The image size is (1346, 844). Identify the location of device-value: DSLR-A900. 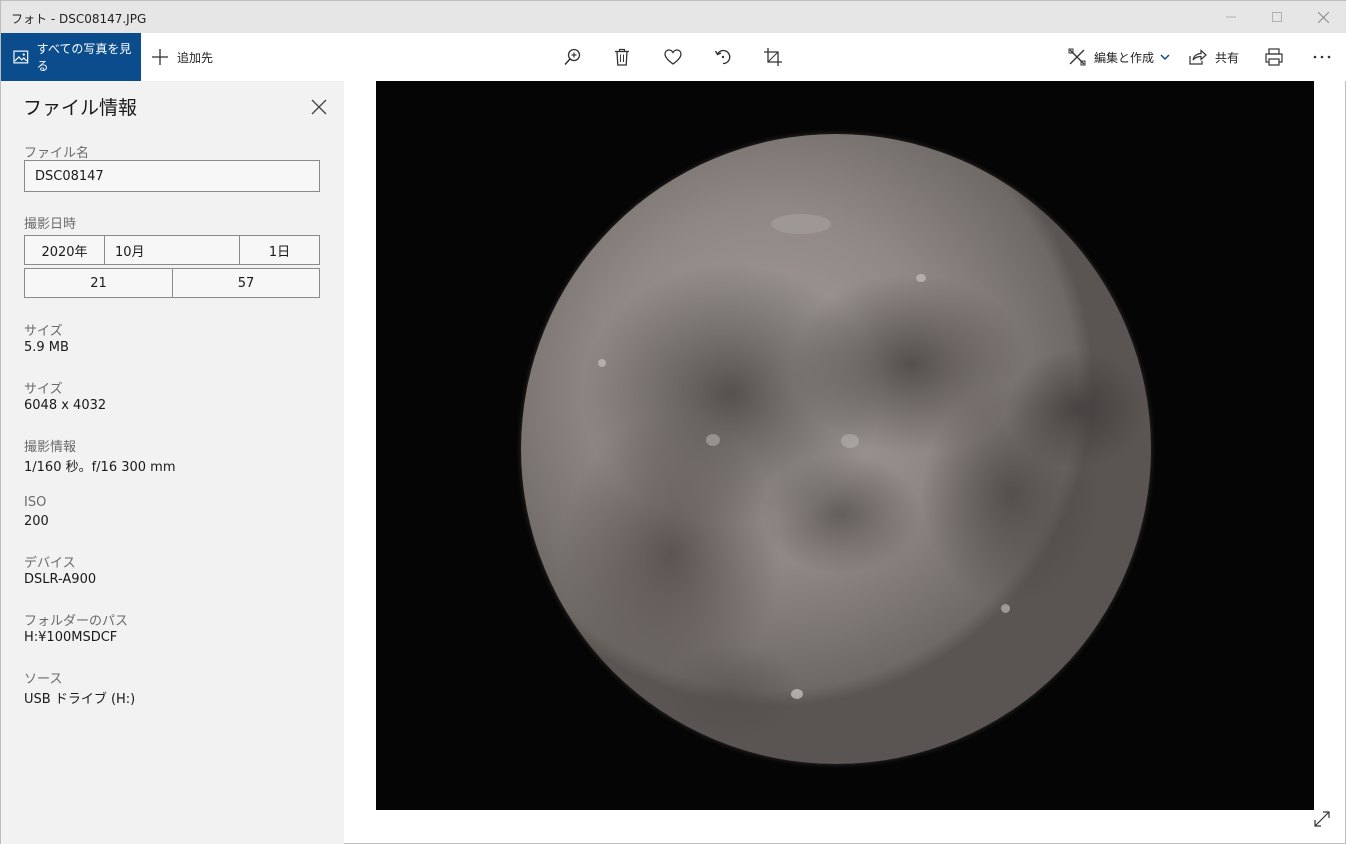
(60, 579).